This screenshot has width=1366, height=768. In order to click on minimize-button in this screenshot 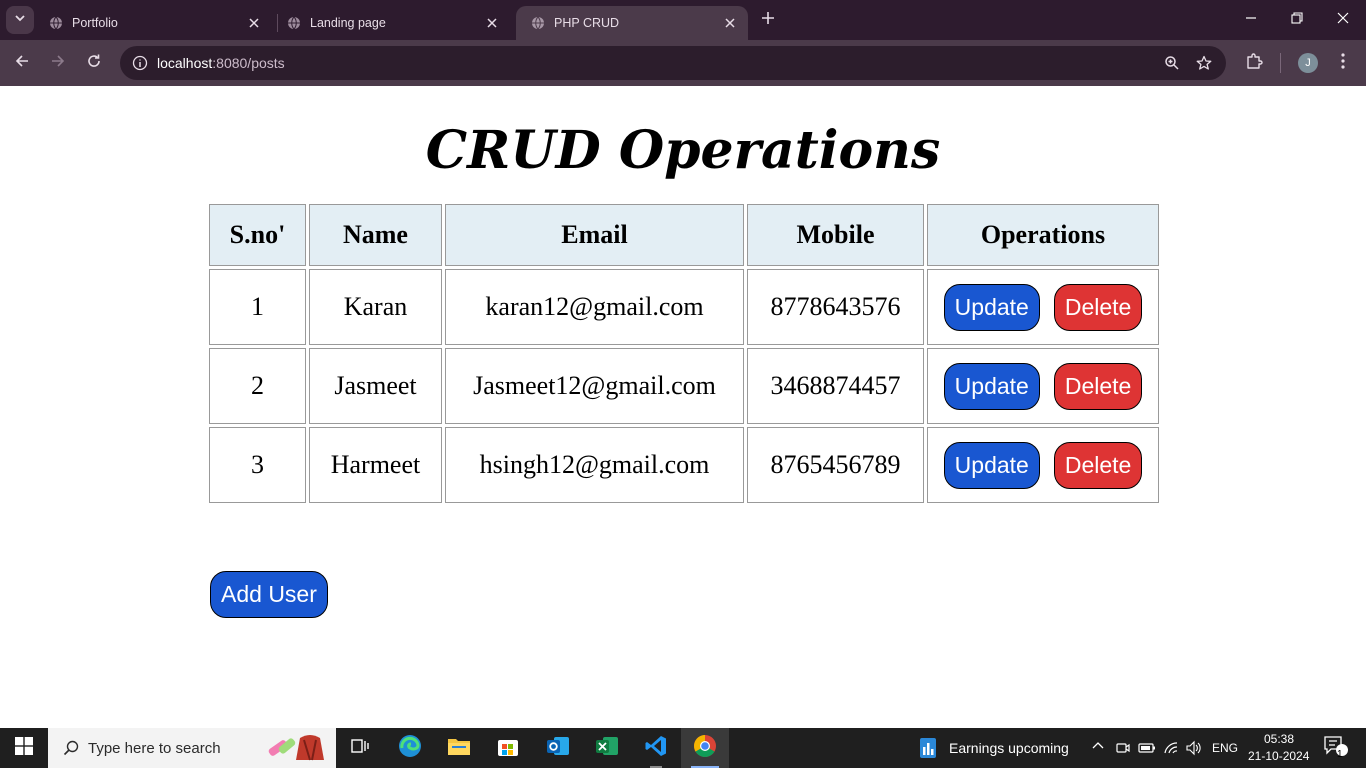, I will do `click(1251, 20)`.